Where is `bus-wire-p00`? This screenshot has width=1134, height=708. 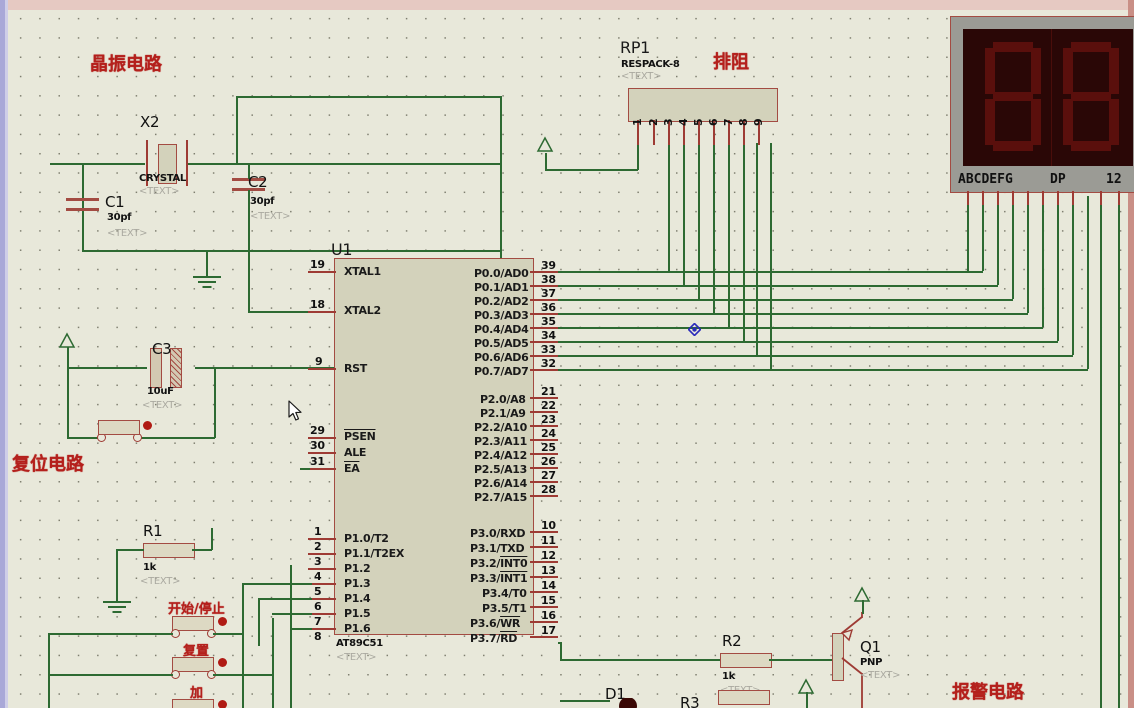
bus-wire-p00 is located at coordinates (613, 272).